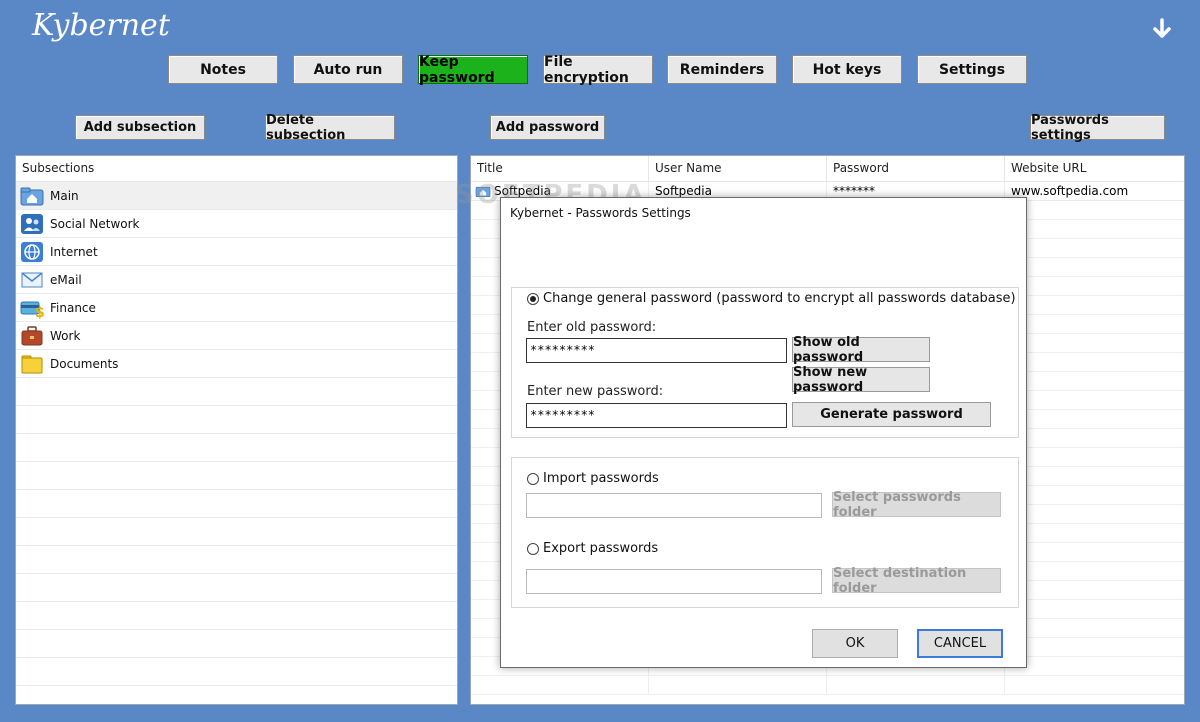  Describe the element at coordinates (236, 336) in the screenshot. I see `subsection-item-work: Work` at that location.